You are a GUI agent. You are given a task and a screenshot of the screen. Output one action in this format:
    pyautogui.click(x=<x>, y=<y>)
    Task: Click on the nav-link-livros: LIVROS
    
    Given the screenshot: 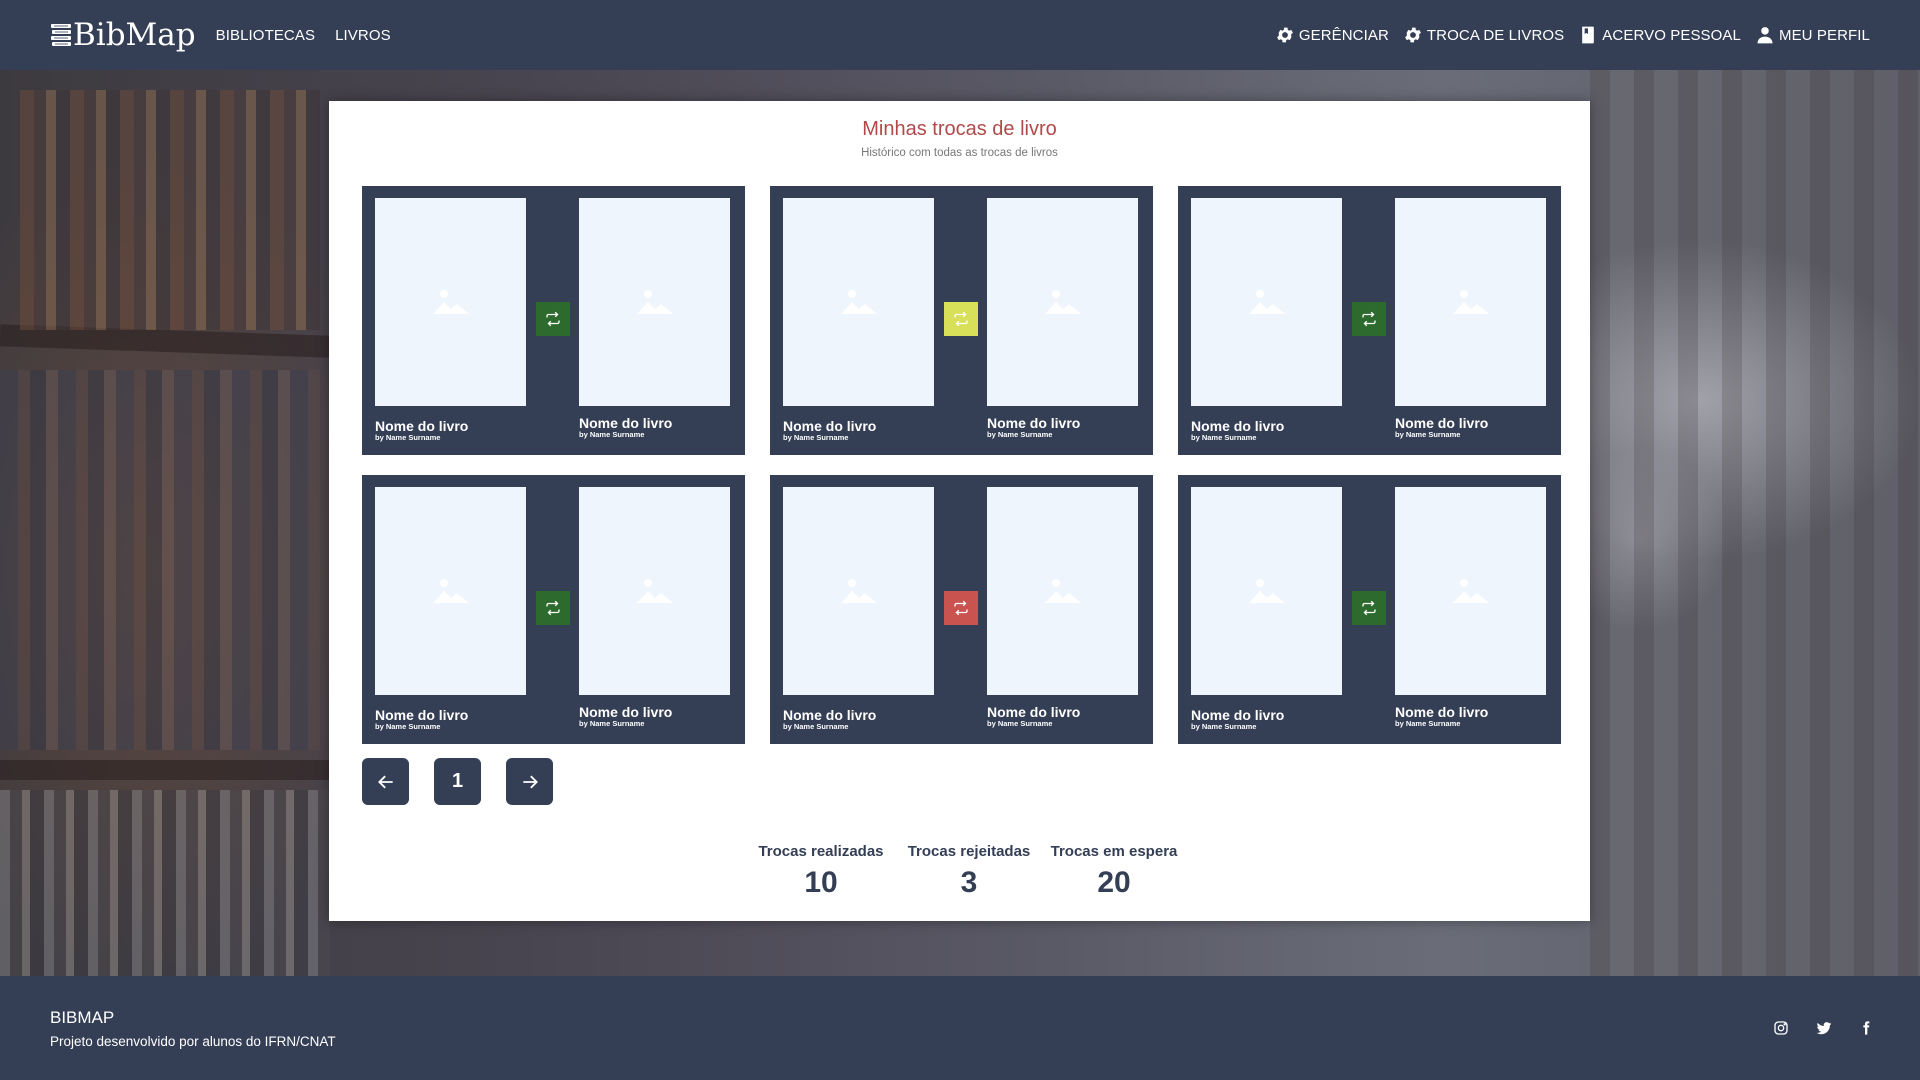 What is the action you would take?
    pyautogui.click(x=363, y=35)
    